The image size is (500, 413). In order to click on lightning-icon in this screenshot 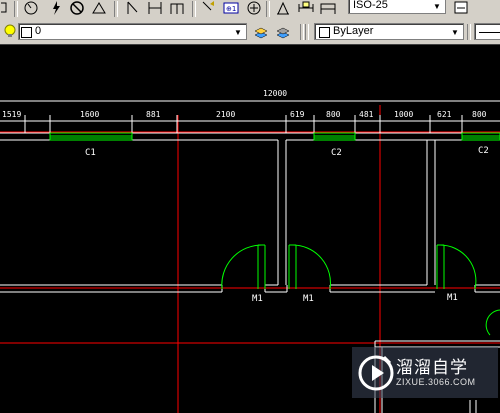, I will do `click(56, 8)`.